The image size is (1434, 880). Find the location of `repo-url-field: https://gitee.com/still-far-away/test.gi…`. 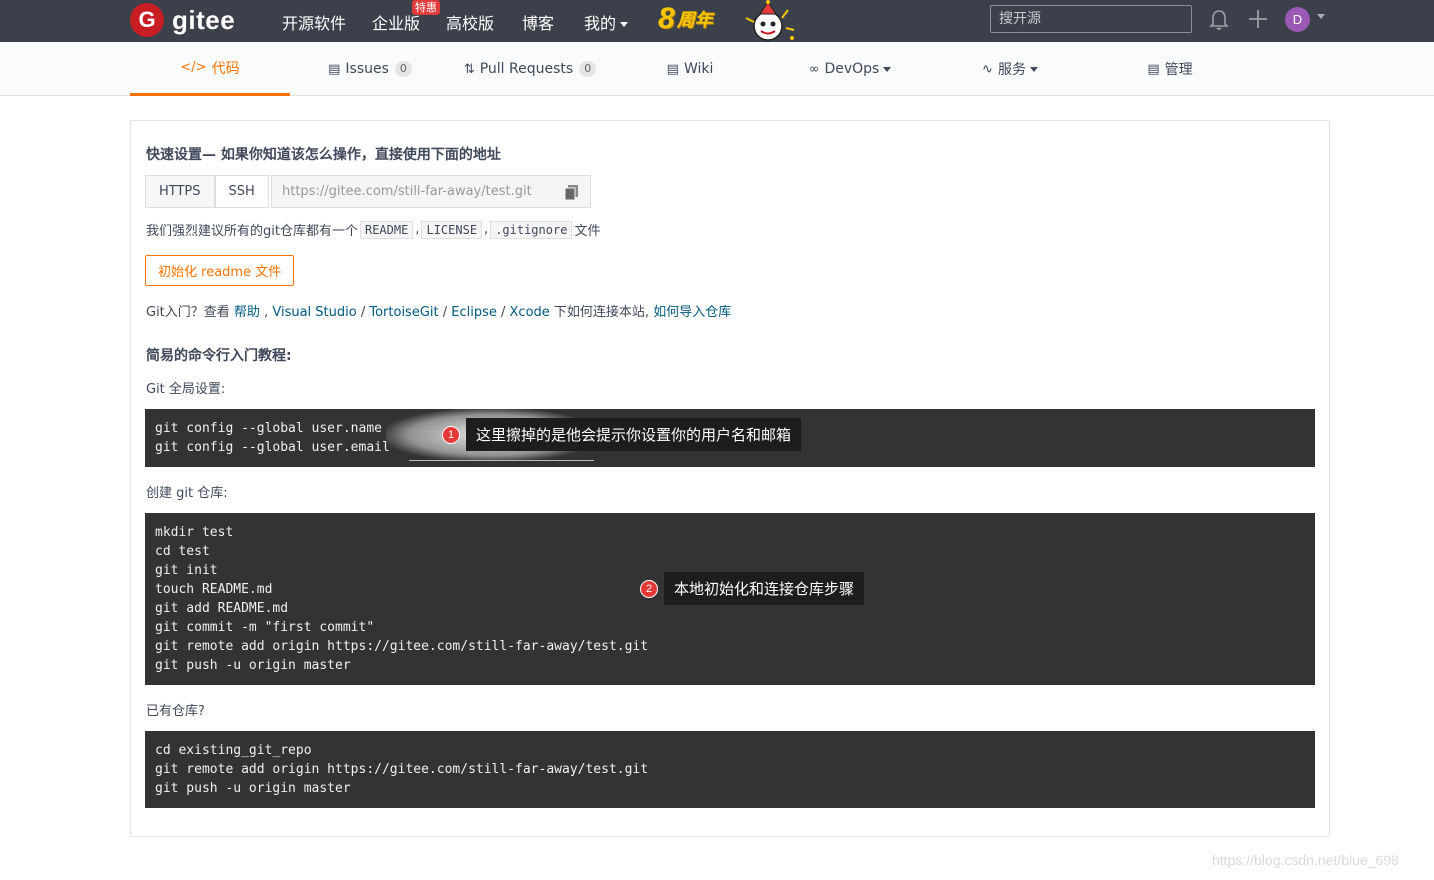

repo-url-field: https://gitee.com/still-far-away/test.gi… is located at coordinates (431, 191).